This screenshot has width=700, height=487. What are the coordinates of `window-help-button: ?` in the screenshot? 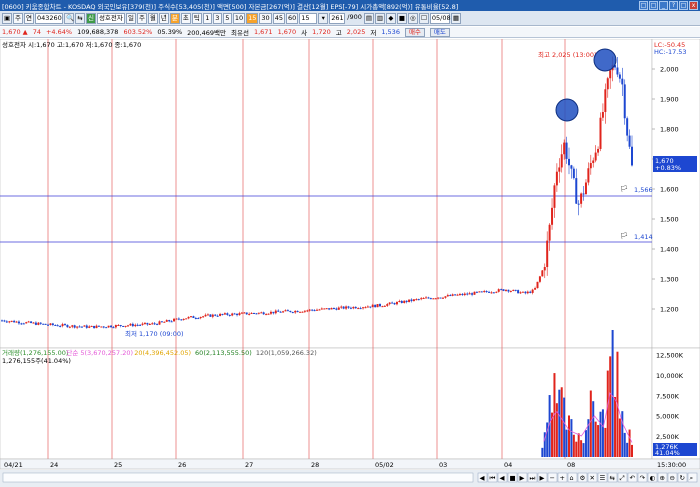 It's located at (673, 5).